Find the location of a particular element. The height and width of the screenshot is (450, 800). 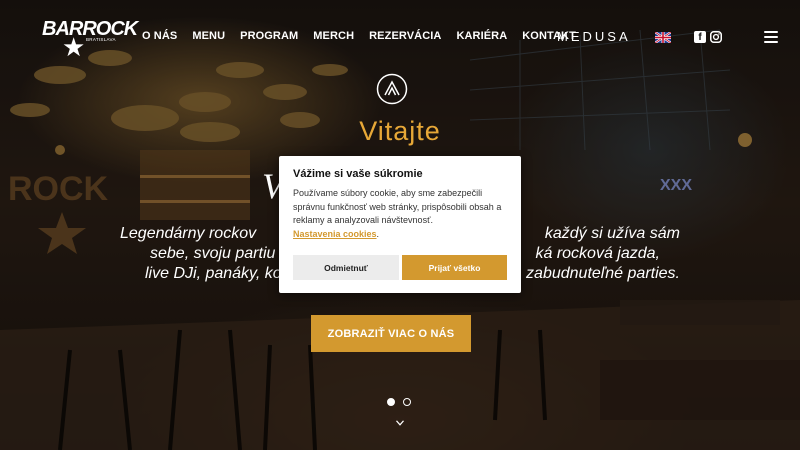

uk-flag-icon is located at coordinates (663, 37).